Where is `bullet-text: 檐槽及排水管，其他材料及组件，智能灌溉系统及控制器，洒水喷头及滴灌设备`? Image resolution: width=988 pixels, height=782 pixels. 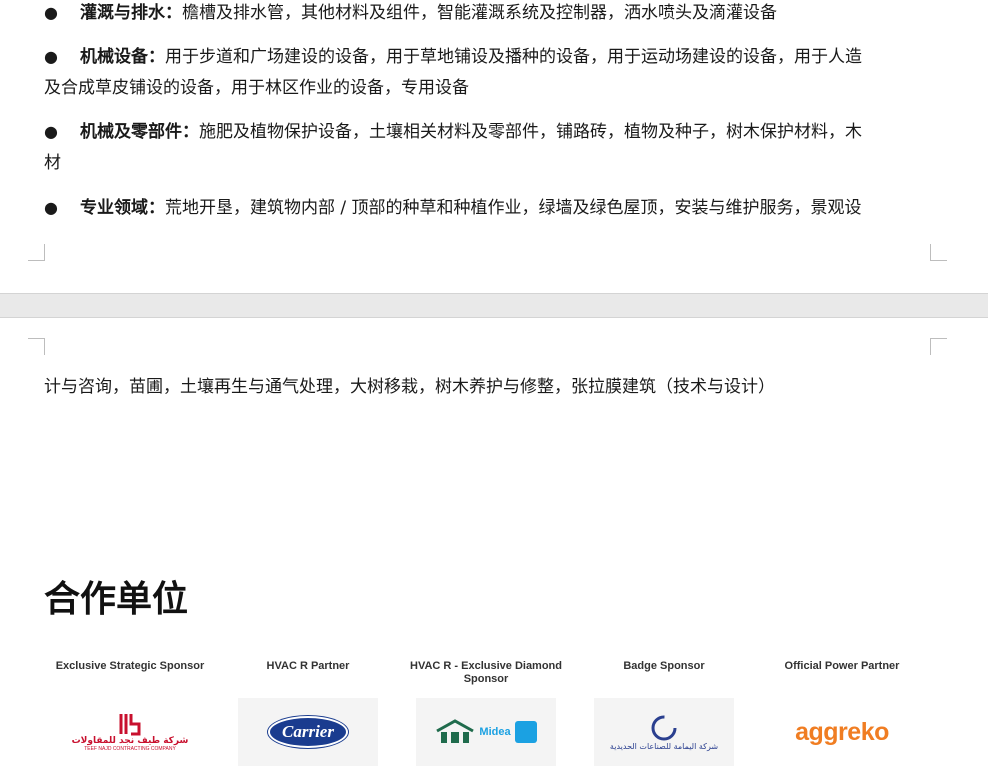
bullet-text: 檐槽及排水管，其他材料及组件，智能灌溉系统及控制器，洒水喷头及滴灌设备 is located at coordinates (479, 13).